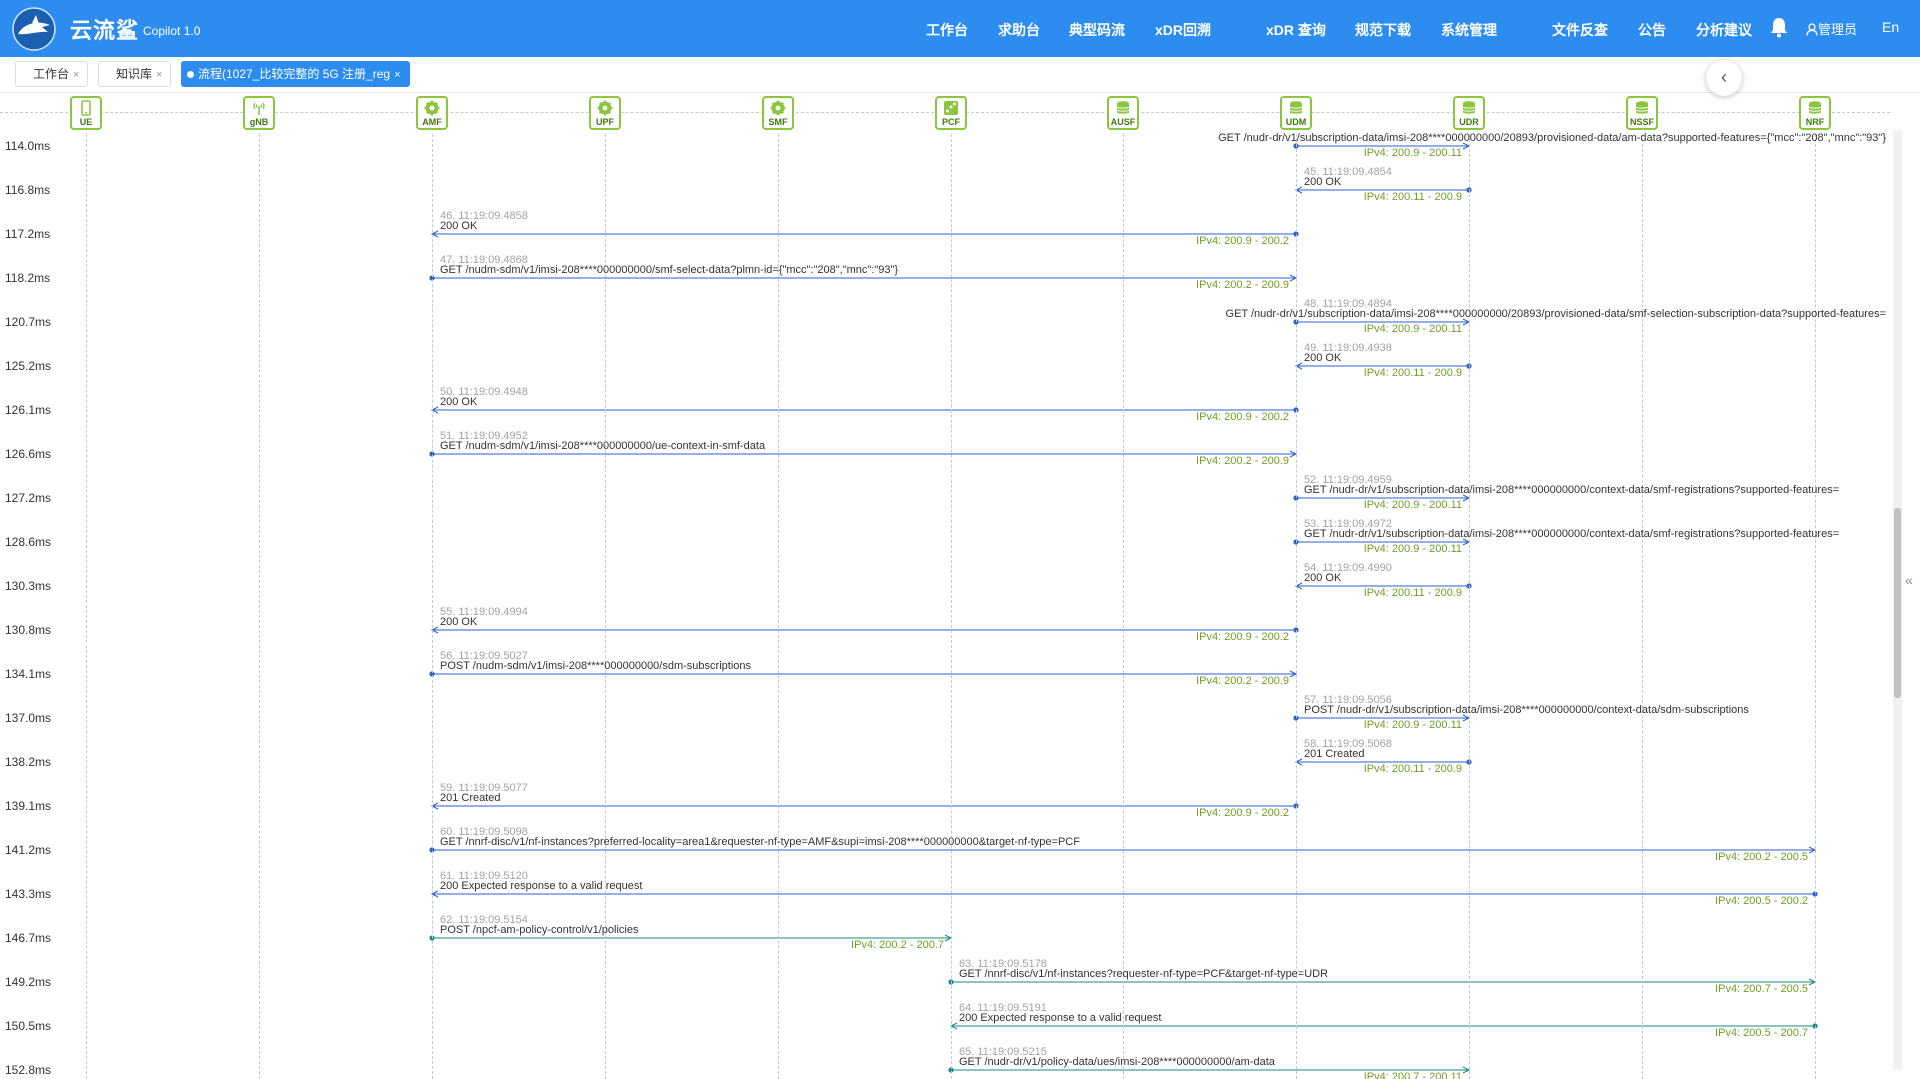 This screenshot has width=1920, height=1079. What do you see at coordinates (86, 113) in the screenshot?
I see `node-ue: UE` at bounding box center [86, 113].